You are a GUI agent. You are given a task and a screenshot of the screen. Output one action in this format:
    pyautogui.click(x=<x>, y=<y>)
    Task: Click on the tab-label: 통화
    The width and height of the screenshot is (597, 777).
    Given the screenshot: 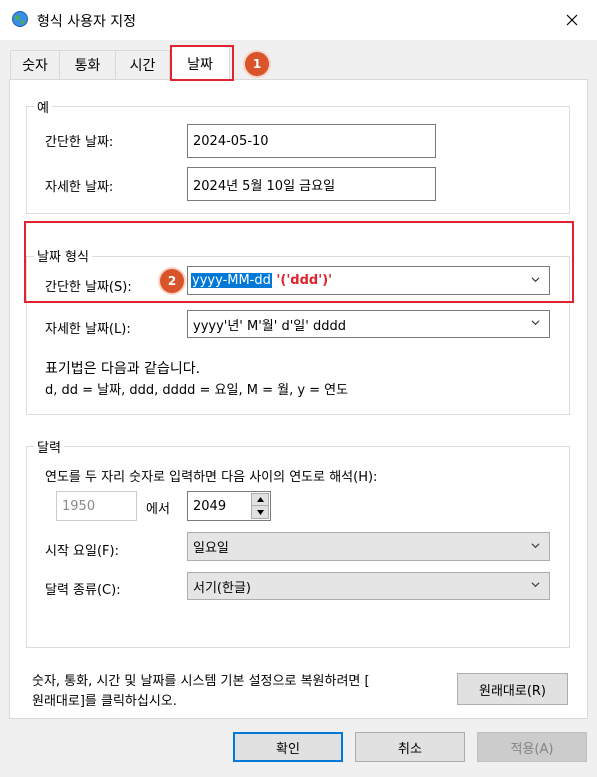 What is the action you would take?
    pyautogui.click(x=87, y=66)
    